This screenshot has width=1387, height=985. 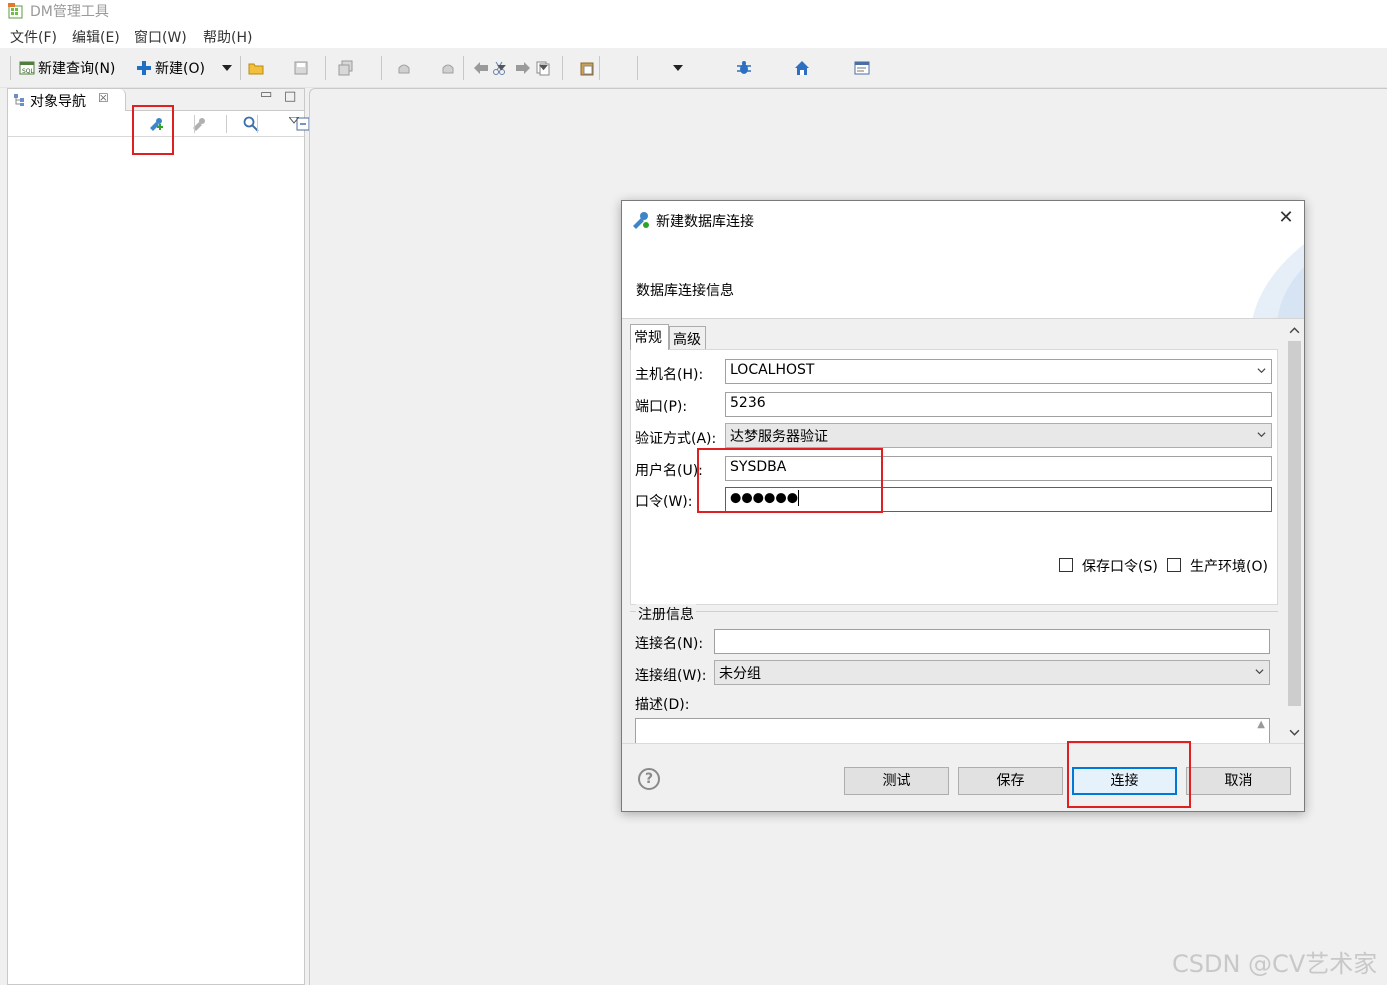 I want to click on menu-window: 窗口(W), so click(x=160, y=37).